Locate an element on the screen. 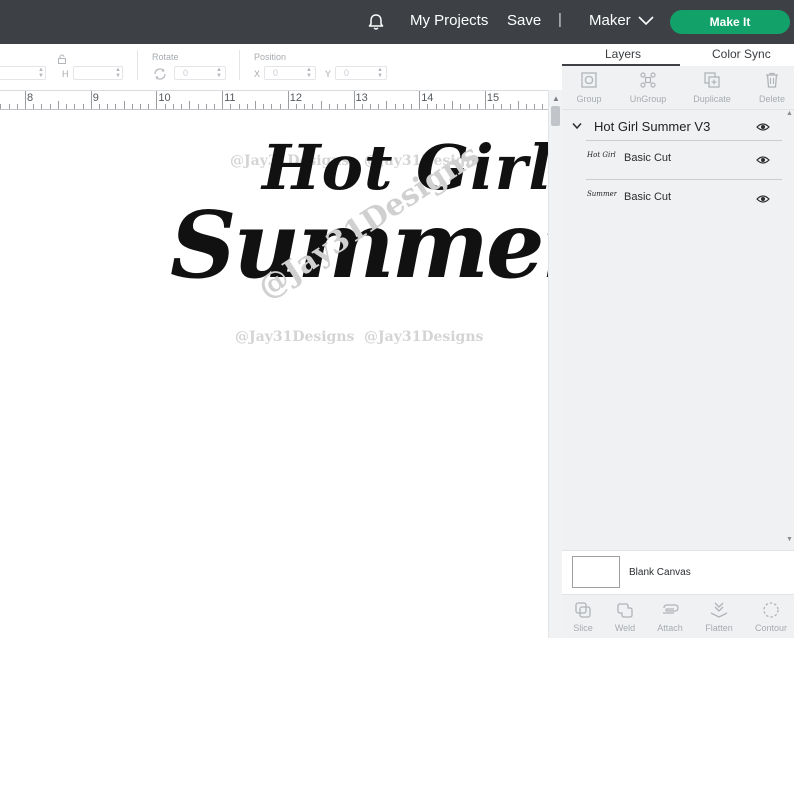 Image resolution: width=794 pixels, height=794 pixels. attach-label: Attach is located at coordinates (670, 628).